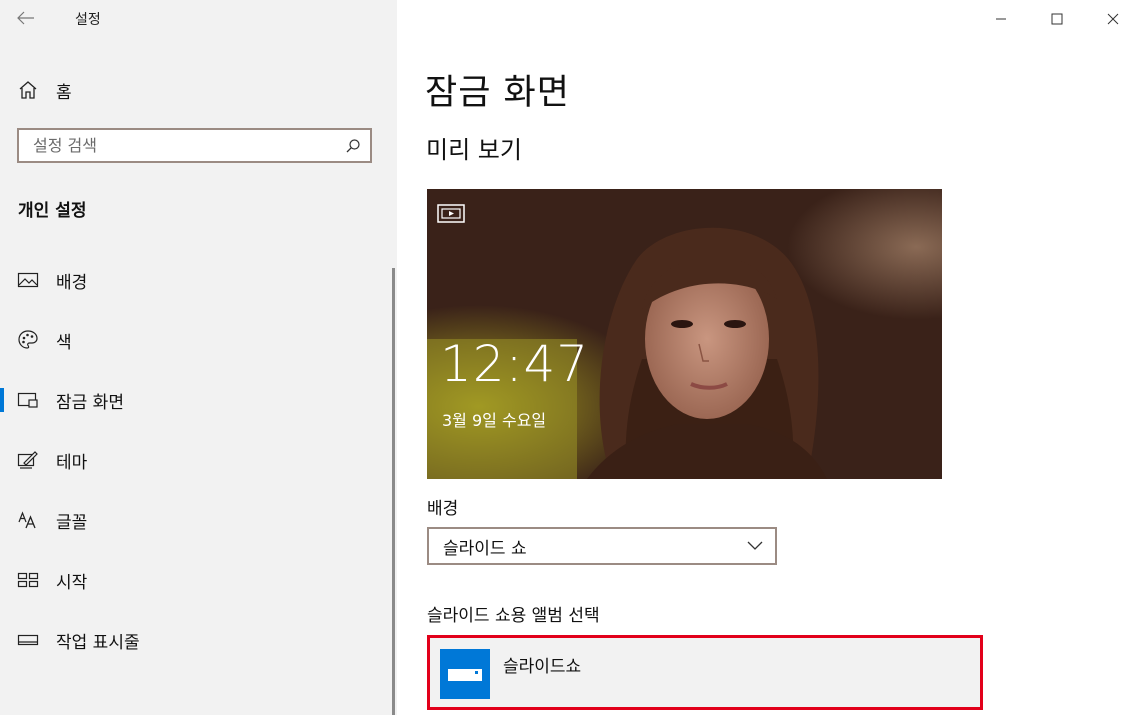 The width and height of the screenshot is (1134, 715). Describe the element at coordinates (28, 520) in the screenshot. I see `font-icon` at that location.